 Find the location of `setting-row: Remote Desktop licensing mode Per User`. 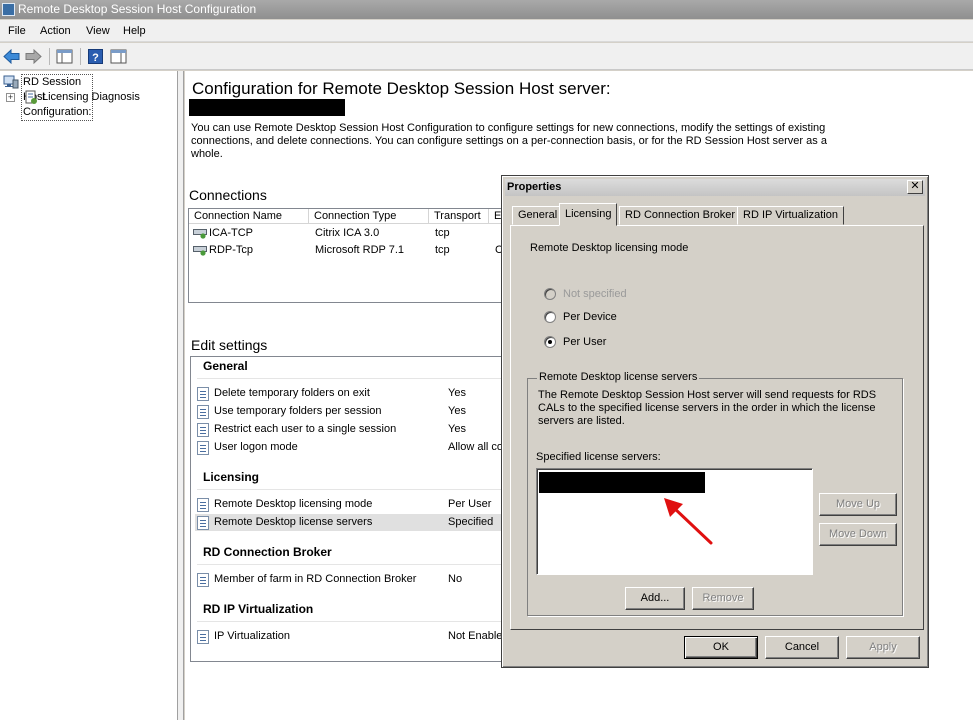

setting-row: Remote Desktop licensing mode Per User is located at coordinates (352, 504).